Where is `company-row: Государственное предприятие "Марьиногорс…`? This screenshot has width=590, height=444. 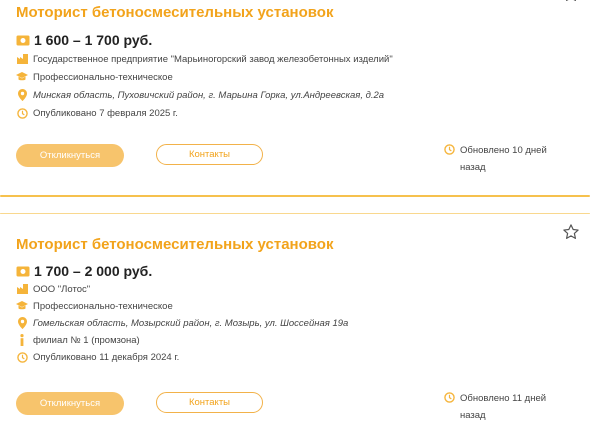 company-row: Государственное предприятие "Марьиногорс… is located at coordinates (204, 59).